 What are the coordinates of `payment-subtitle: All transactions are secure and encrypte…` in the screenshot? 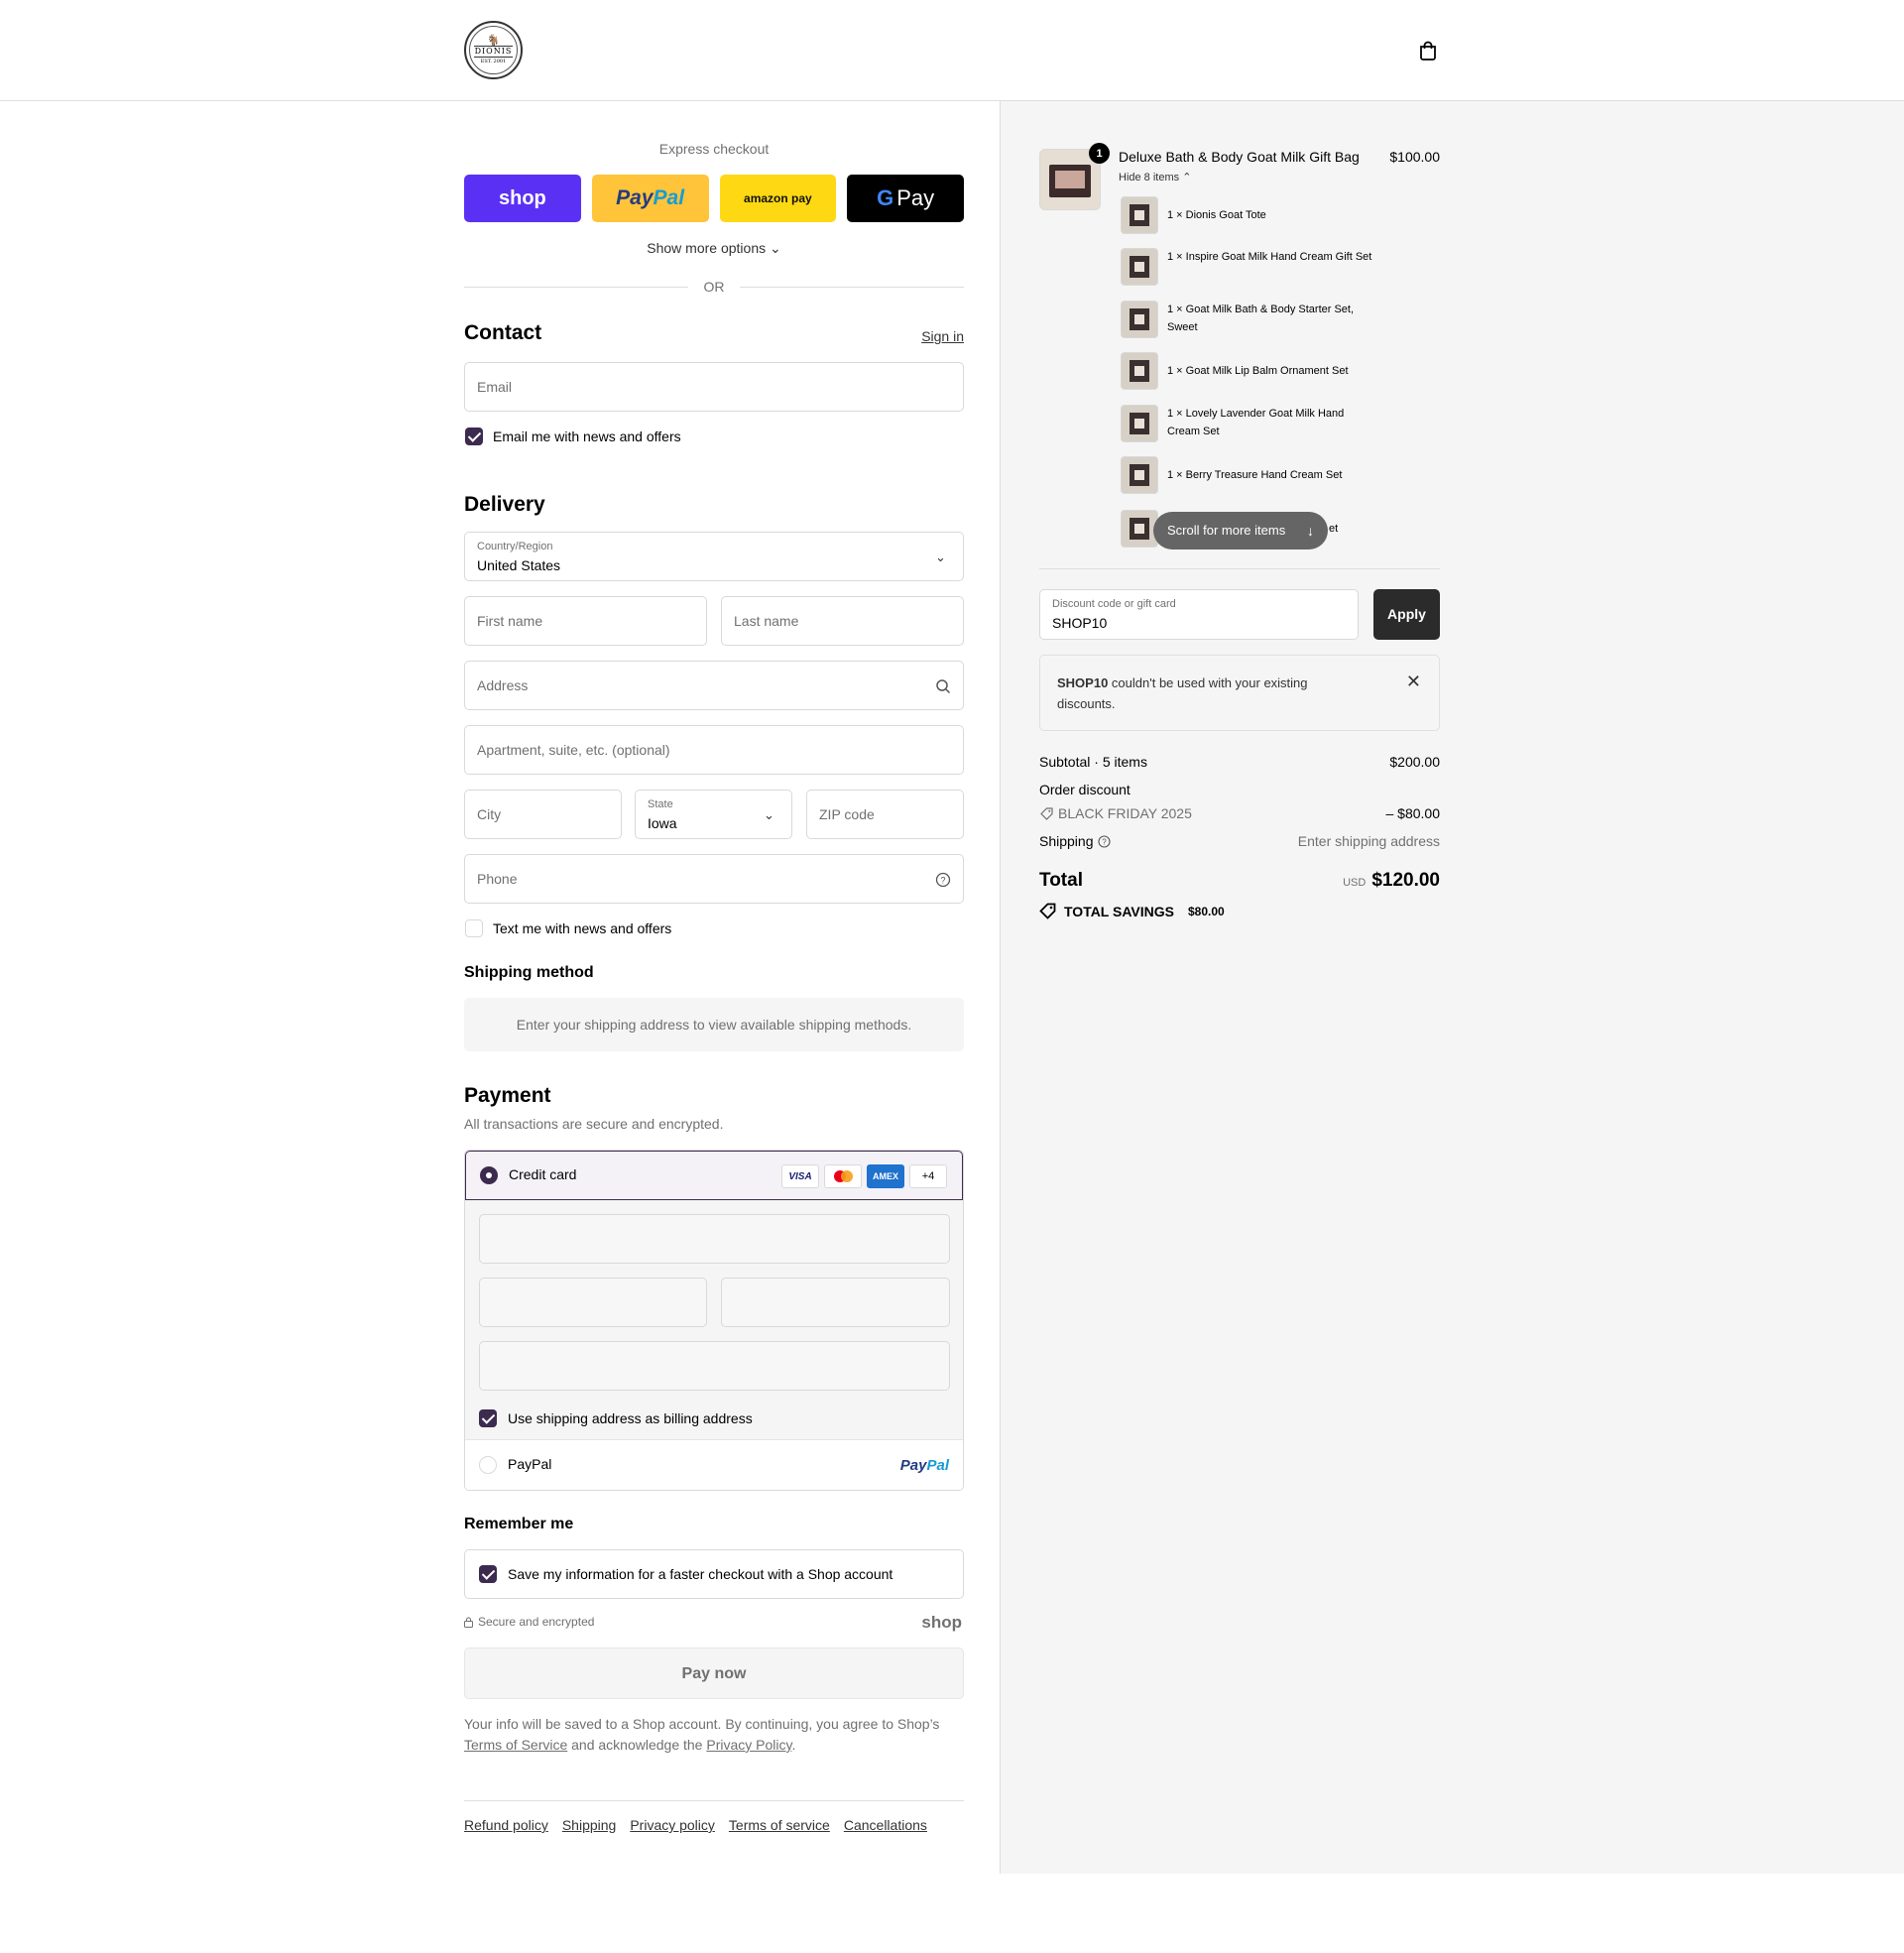 It's located at (594, 1124).